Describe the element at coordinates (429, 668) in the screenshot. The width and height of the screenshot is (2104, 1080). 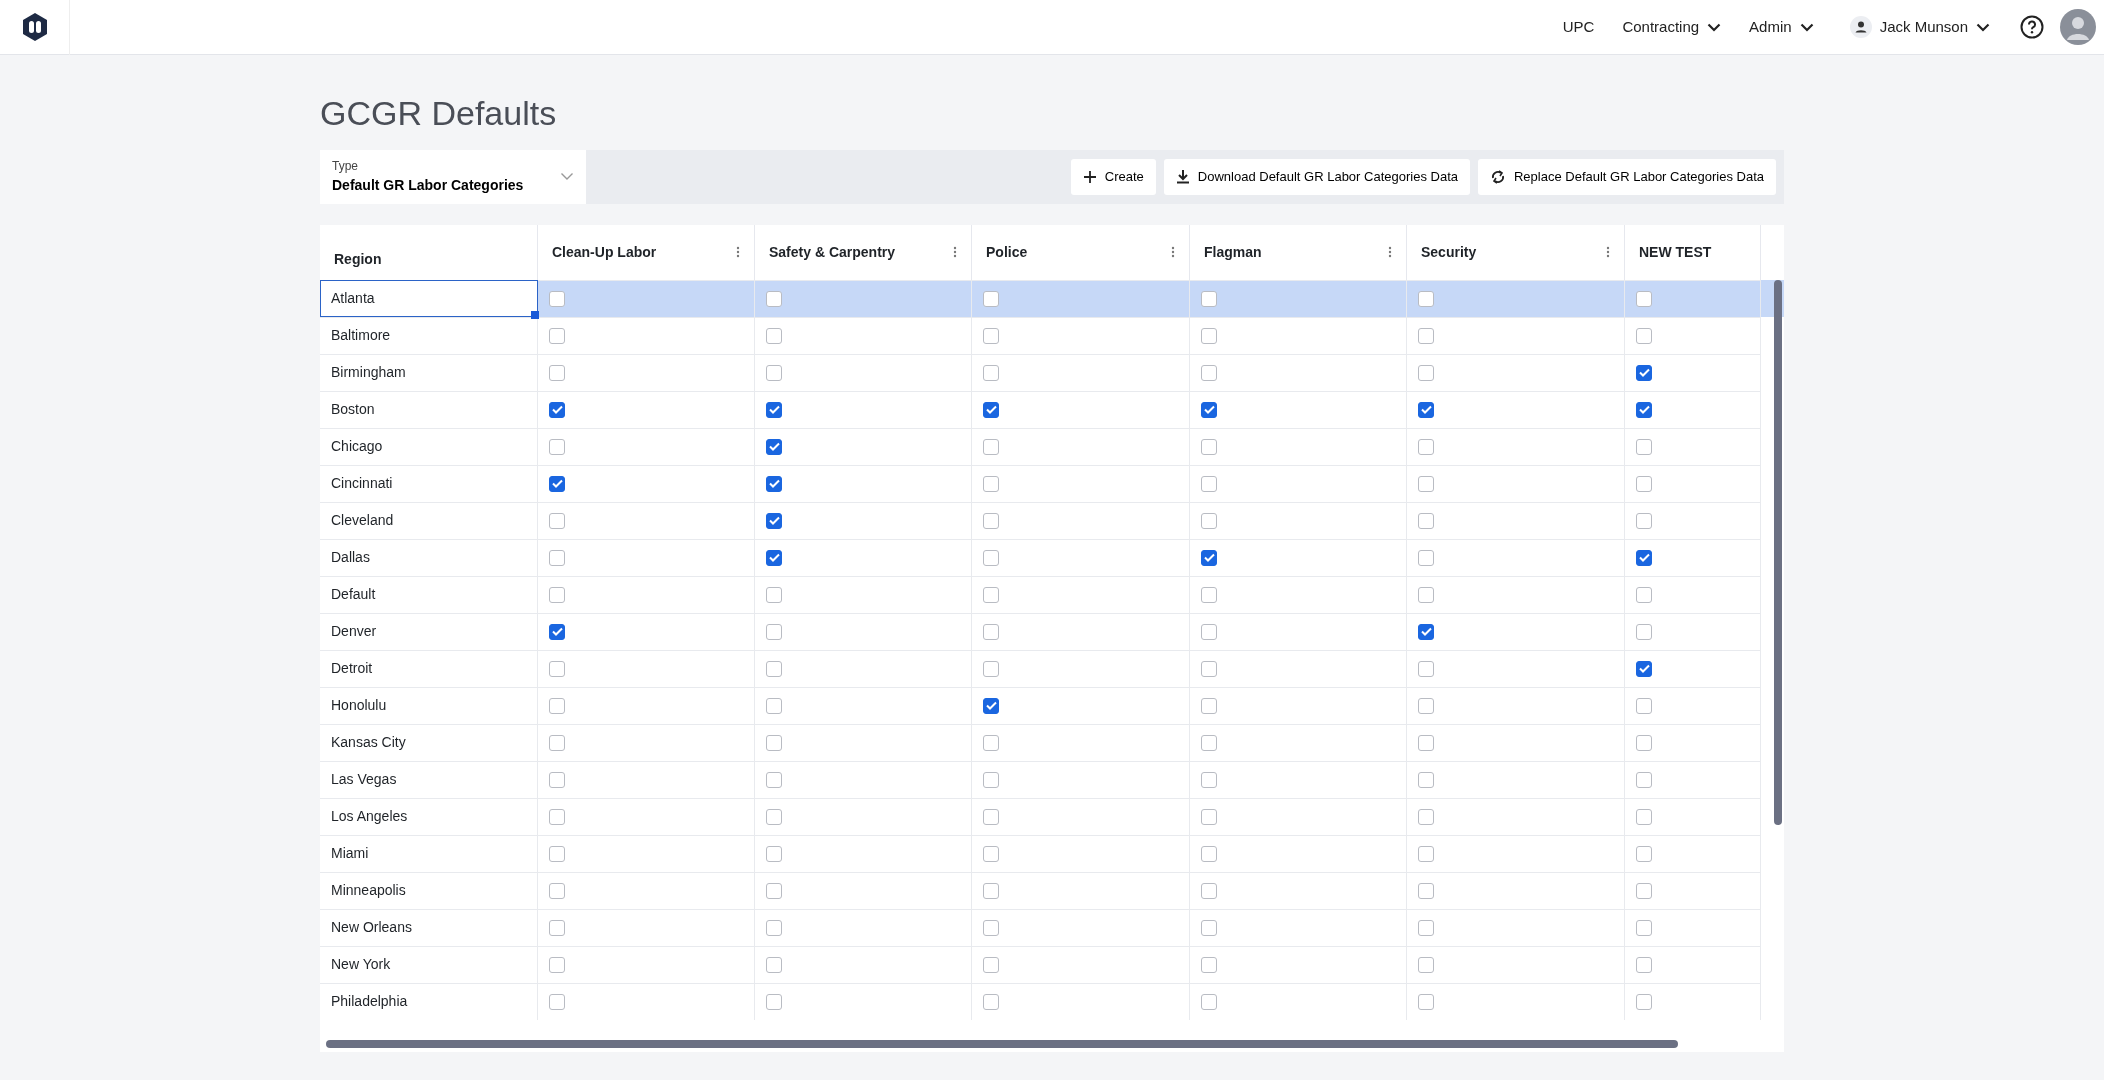
I see `table-cell: Detroit` at that location.